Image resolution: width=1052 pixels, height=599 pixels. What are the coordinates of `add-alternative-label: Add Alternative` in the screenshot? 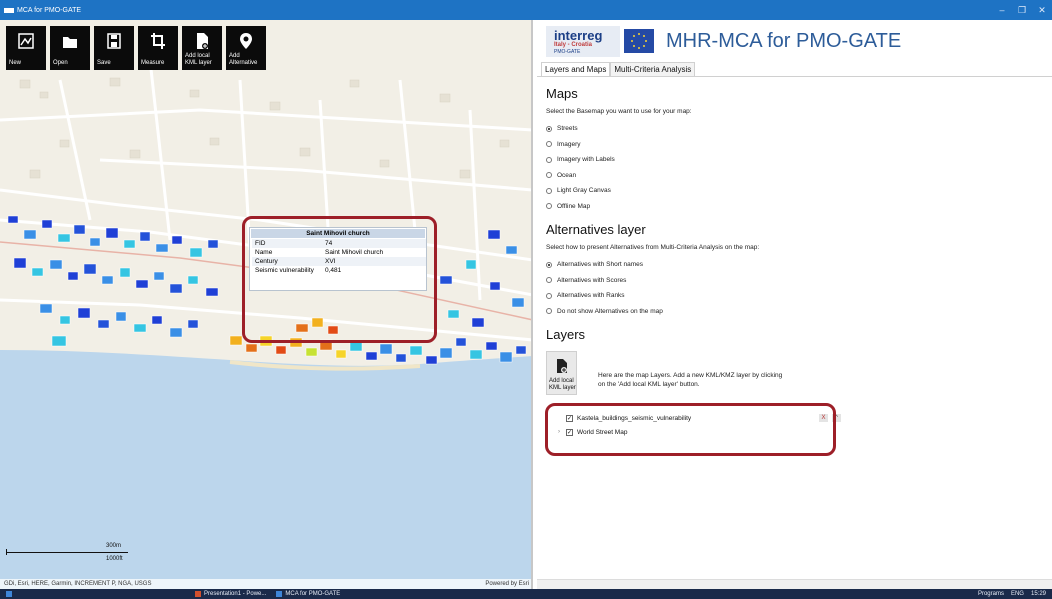 It's located at (243, 59).